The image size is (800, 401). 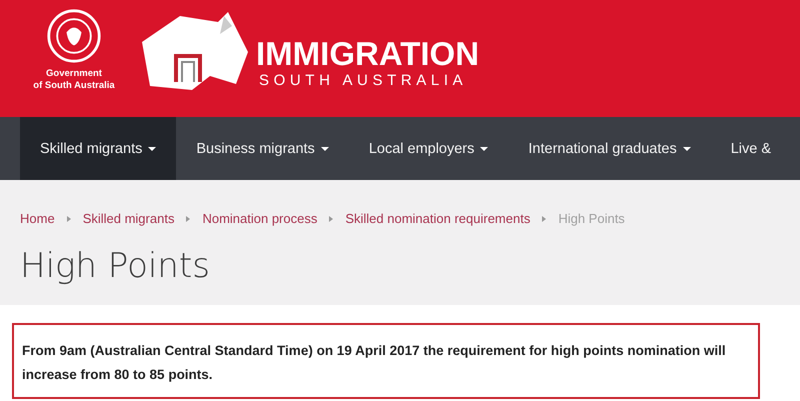 What do you see at coordinates (260, 218) in the screenshot?
I see `breadcrumb-link: Nomination process` at bounding box center [260, 218].